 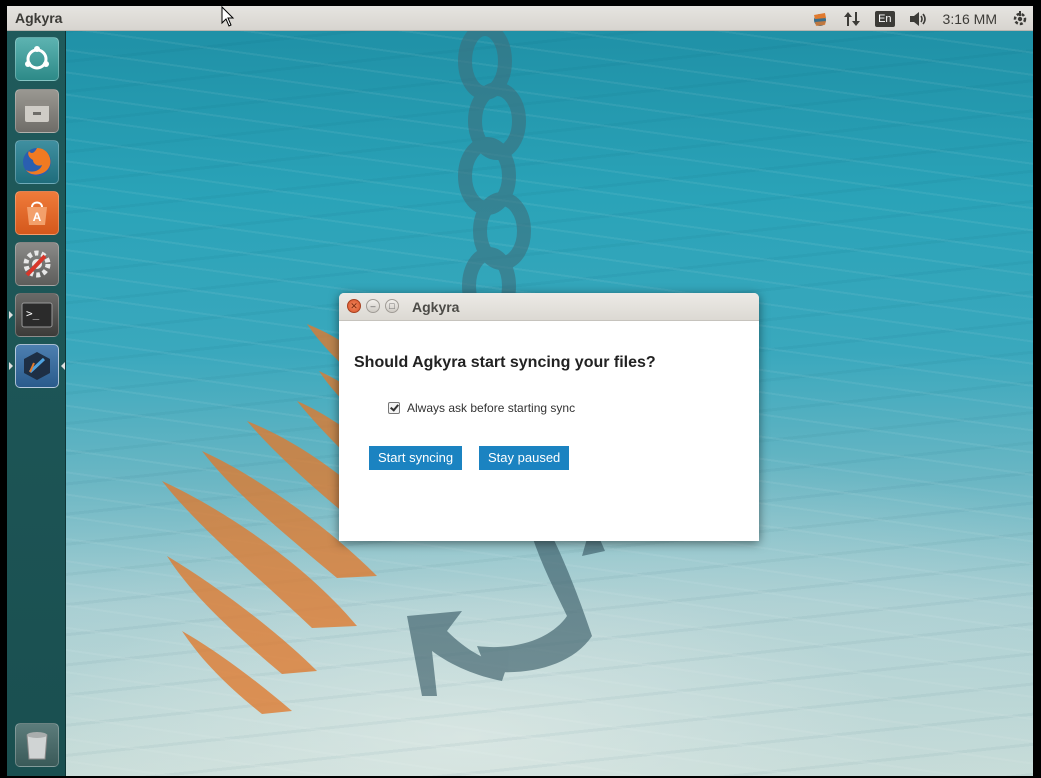 I want to click on clock: 3:16 MM, so click(x=970, y=19).